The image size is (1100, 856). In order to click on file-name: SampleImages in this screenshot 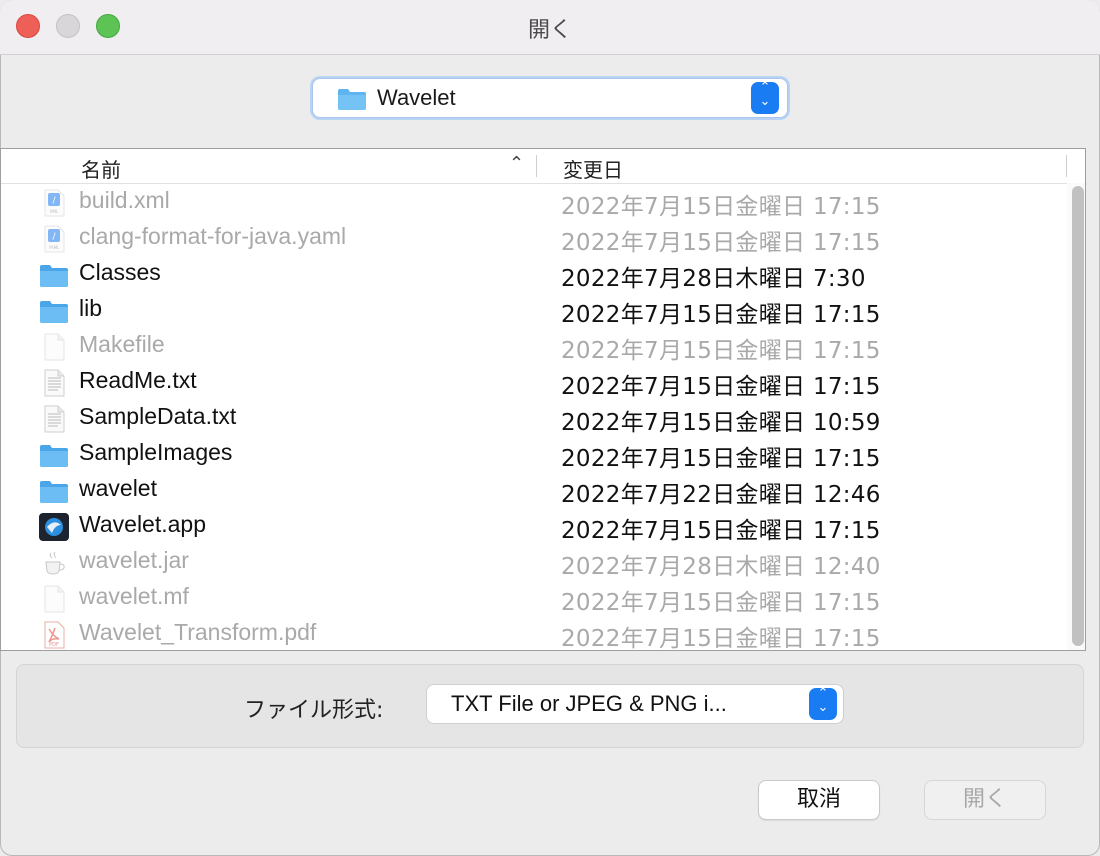, I will do `click(156, 452)`.